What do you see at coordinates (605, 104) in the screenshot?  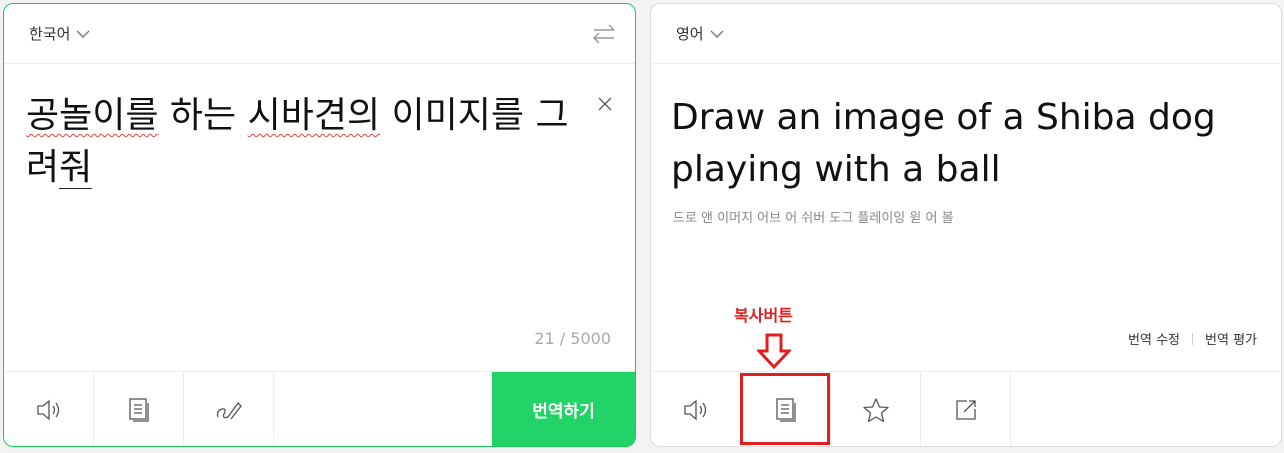 I see `clear-text-icon` at bounding box center [605, 104].